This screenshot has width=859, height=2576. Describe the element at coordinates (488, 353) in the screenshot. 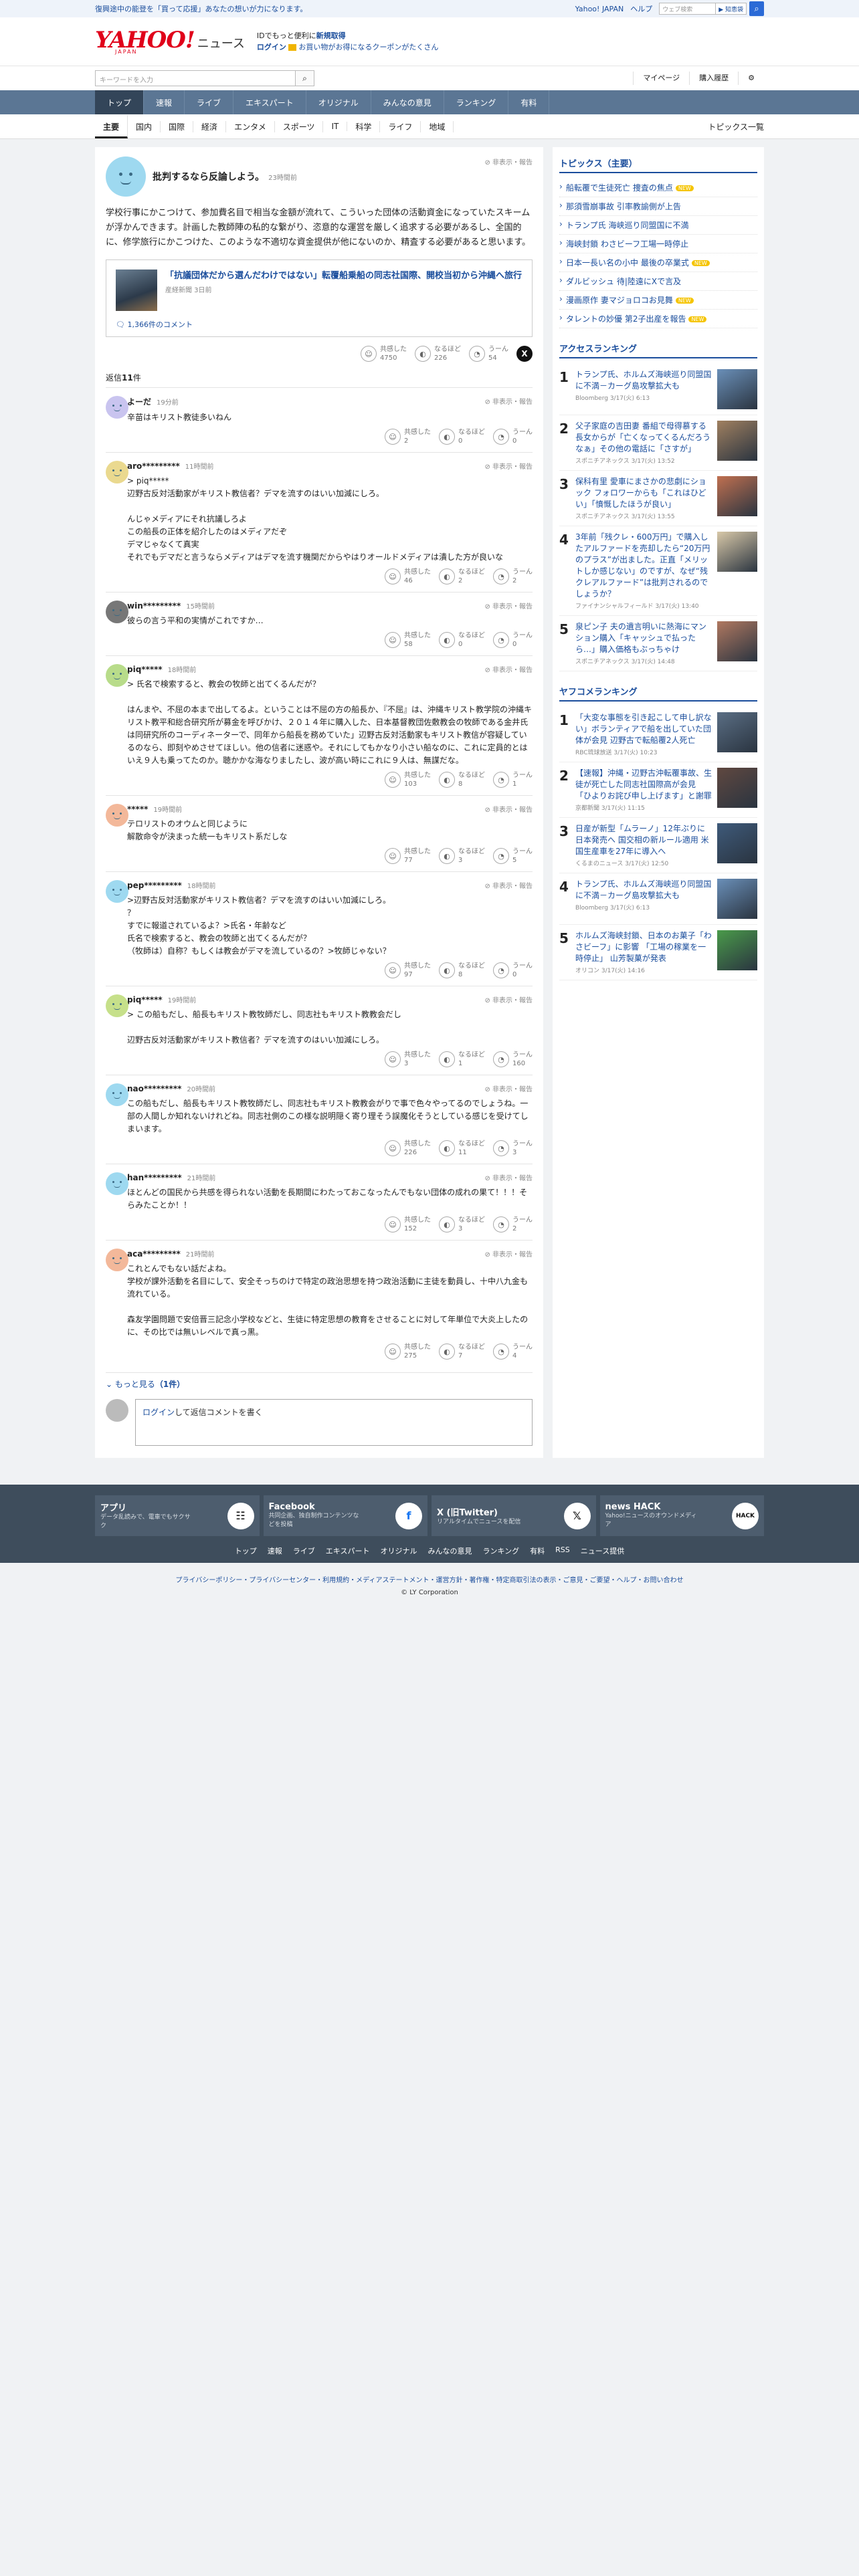

I see `hmm-button: ◔ うーん 54` at that location.